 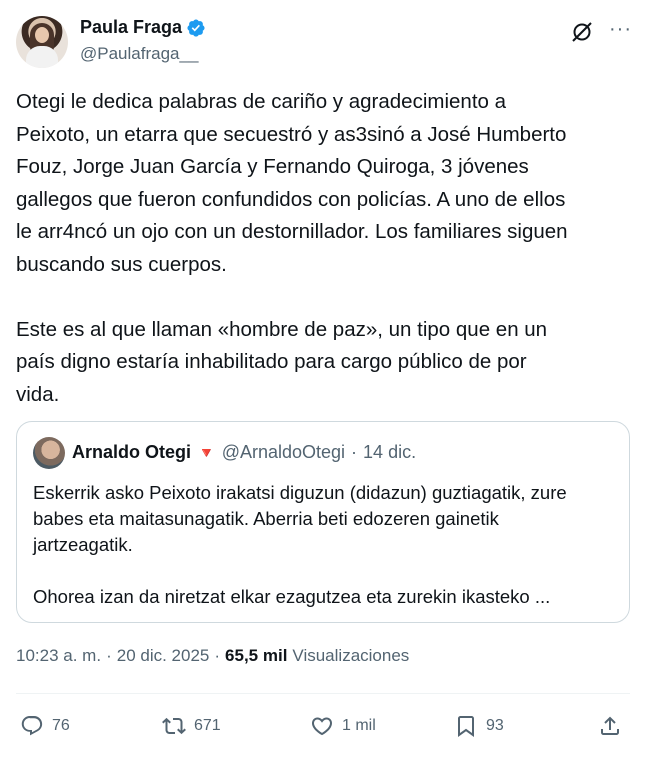 What do you see at coordinates (582, 32) in the screenshot?
I see `grok-icon` at bounding box center [582, 32].